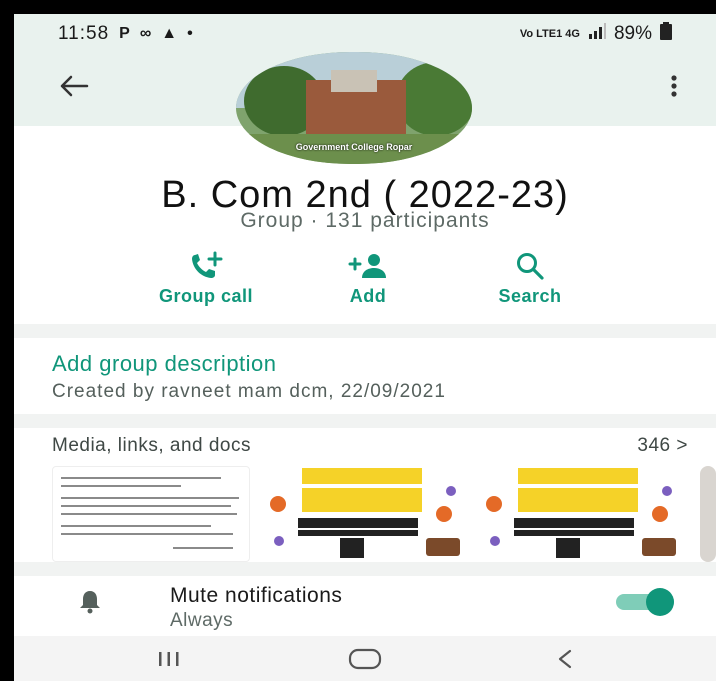  I want to click on search-label: Search, so click(530, 296).